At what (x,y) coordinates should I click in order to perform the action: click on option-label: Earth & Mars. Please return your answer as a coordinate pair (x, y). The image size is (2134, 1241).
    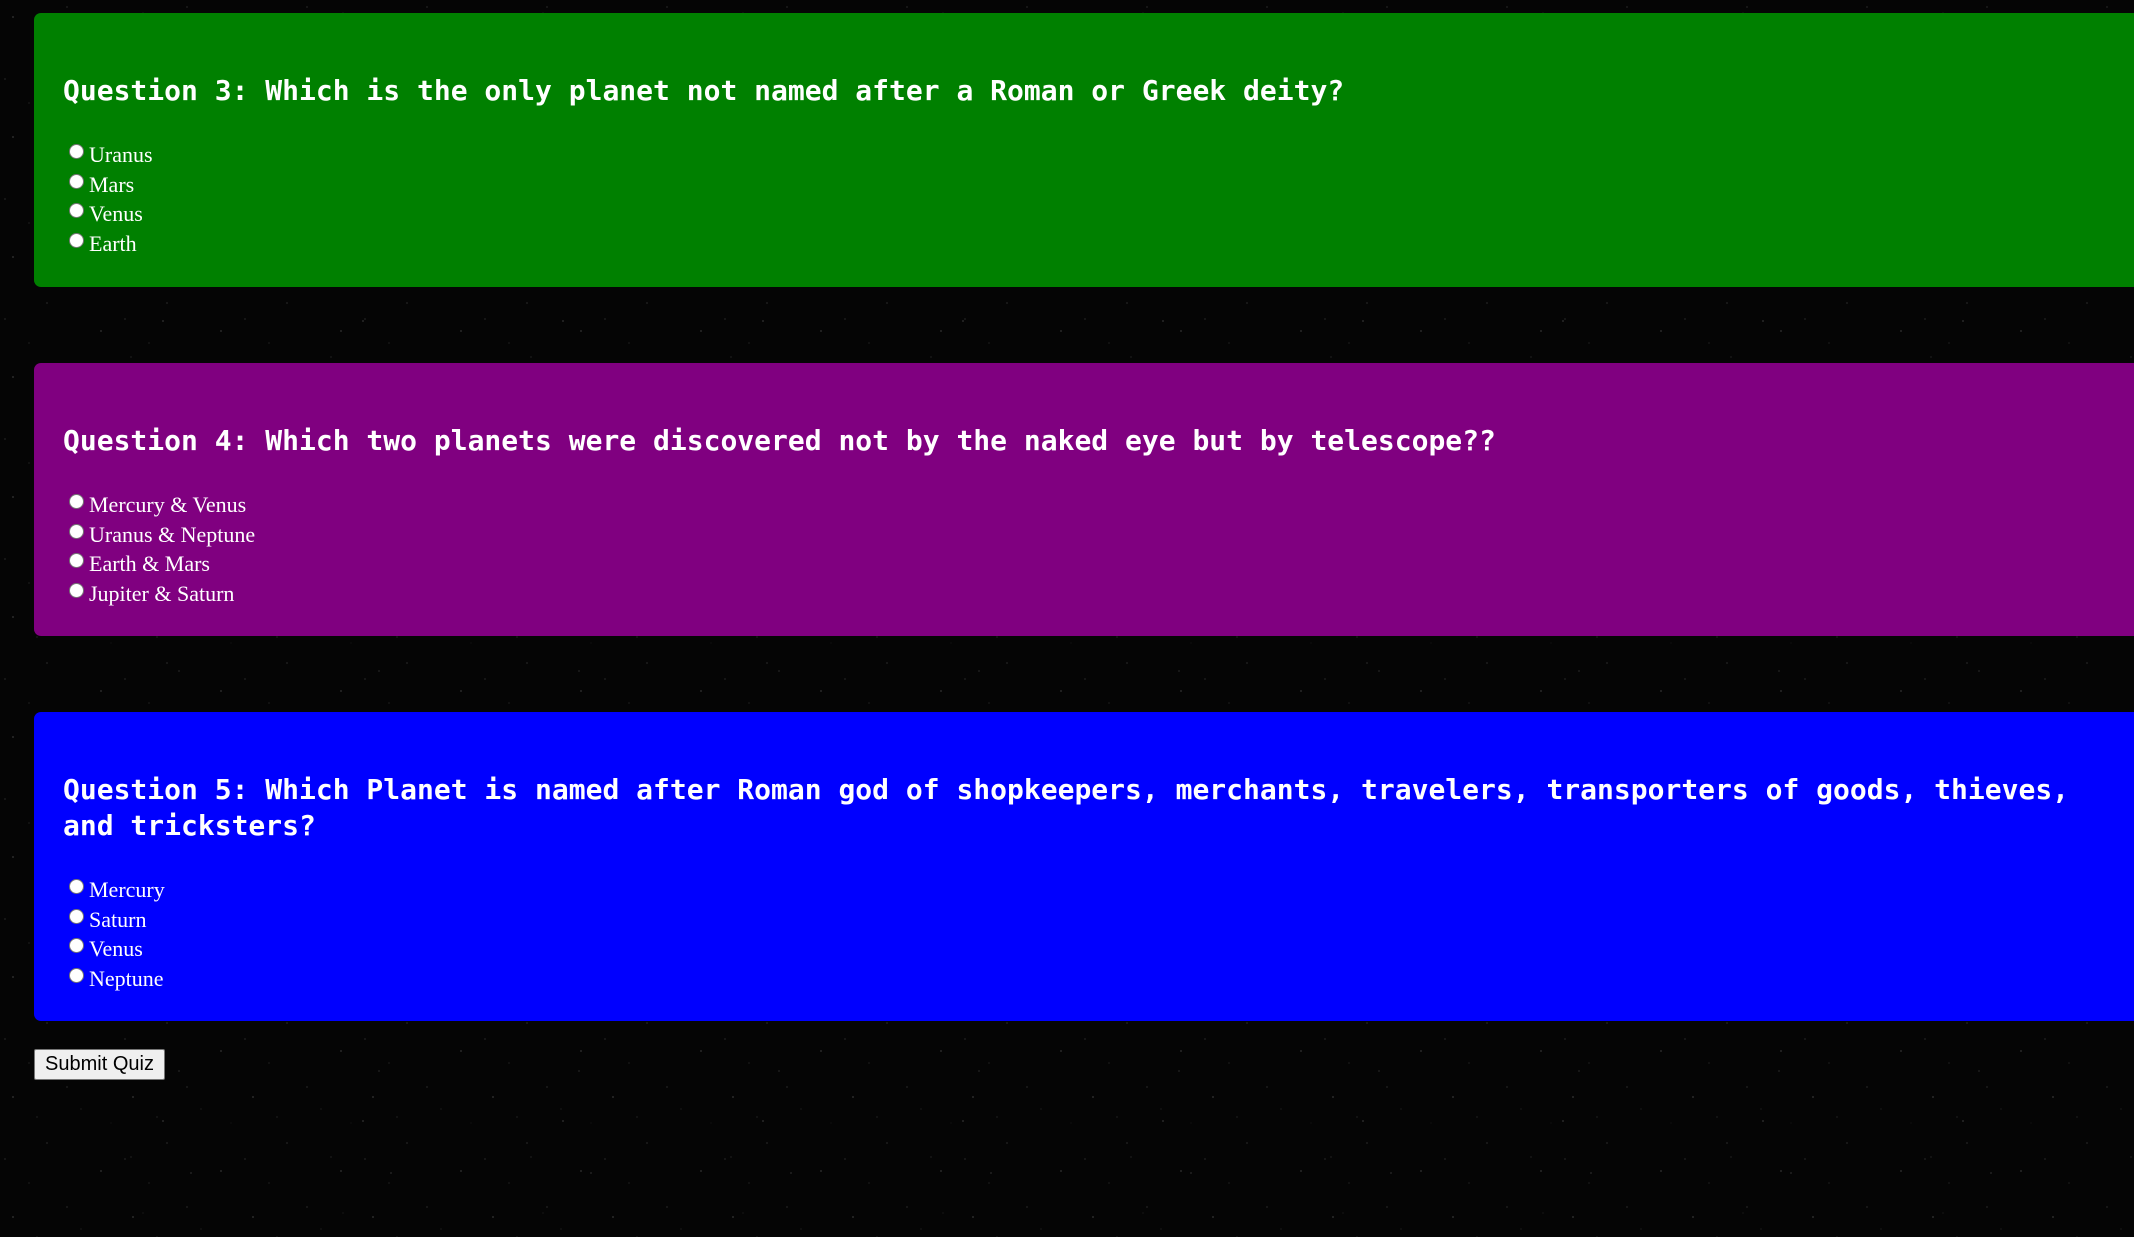
    Looking at the image, I should click on (149, 563).